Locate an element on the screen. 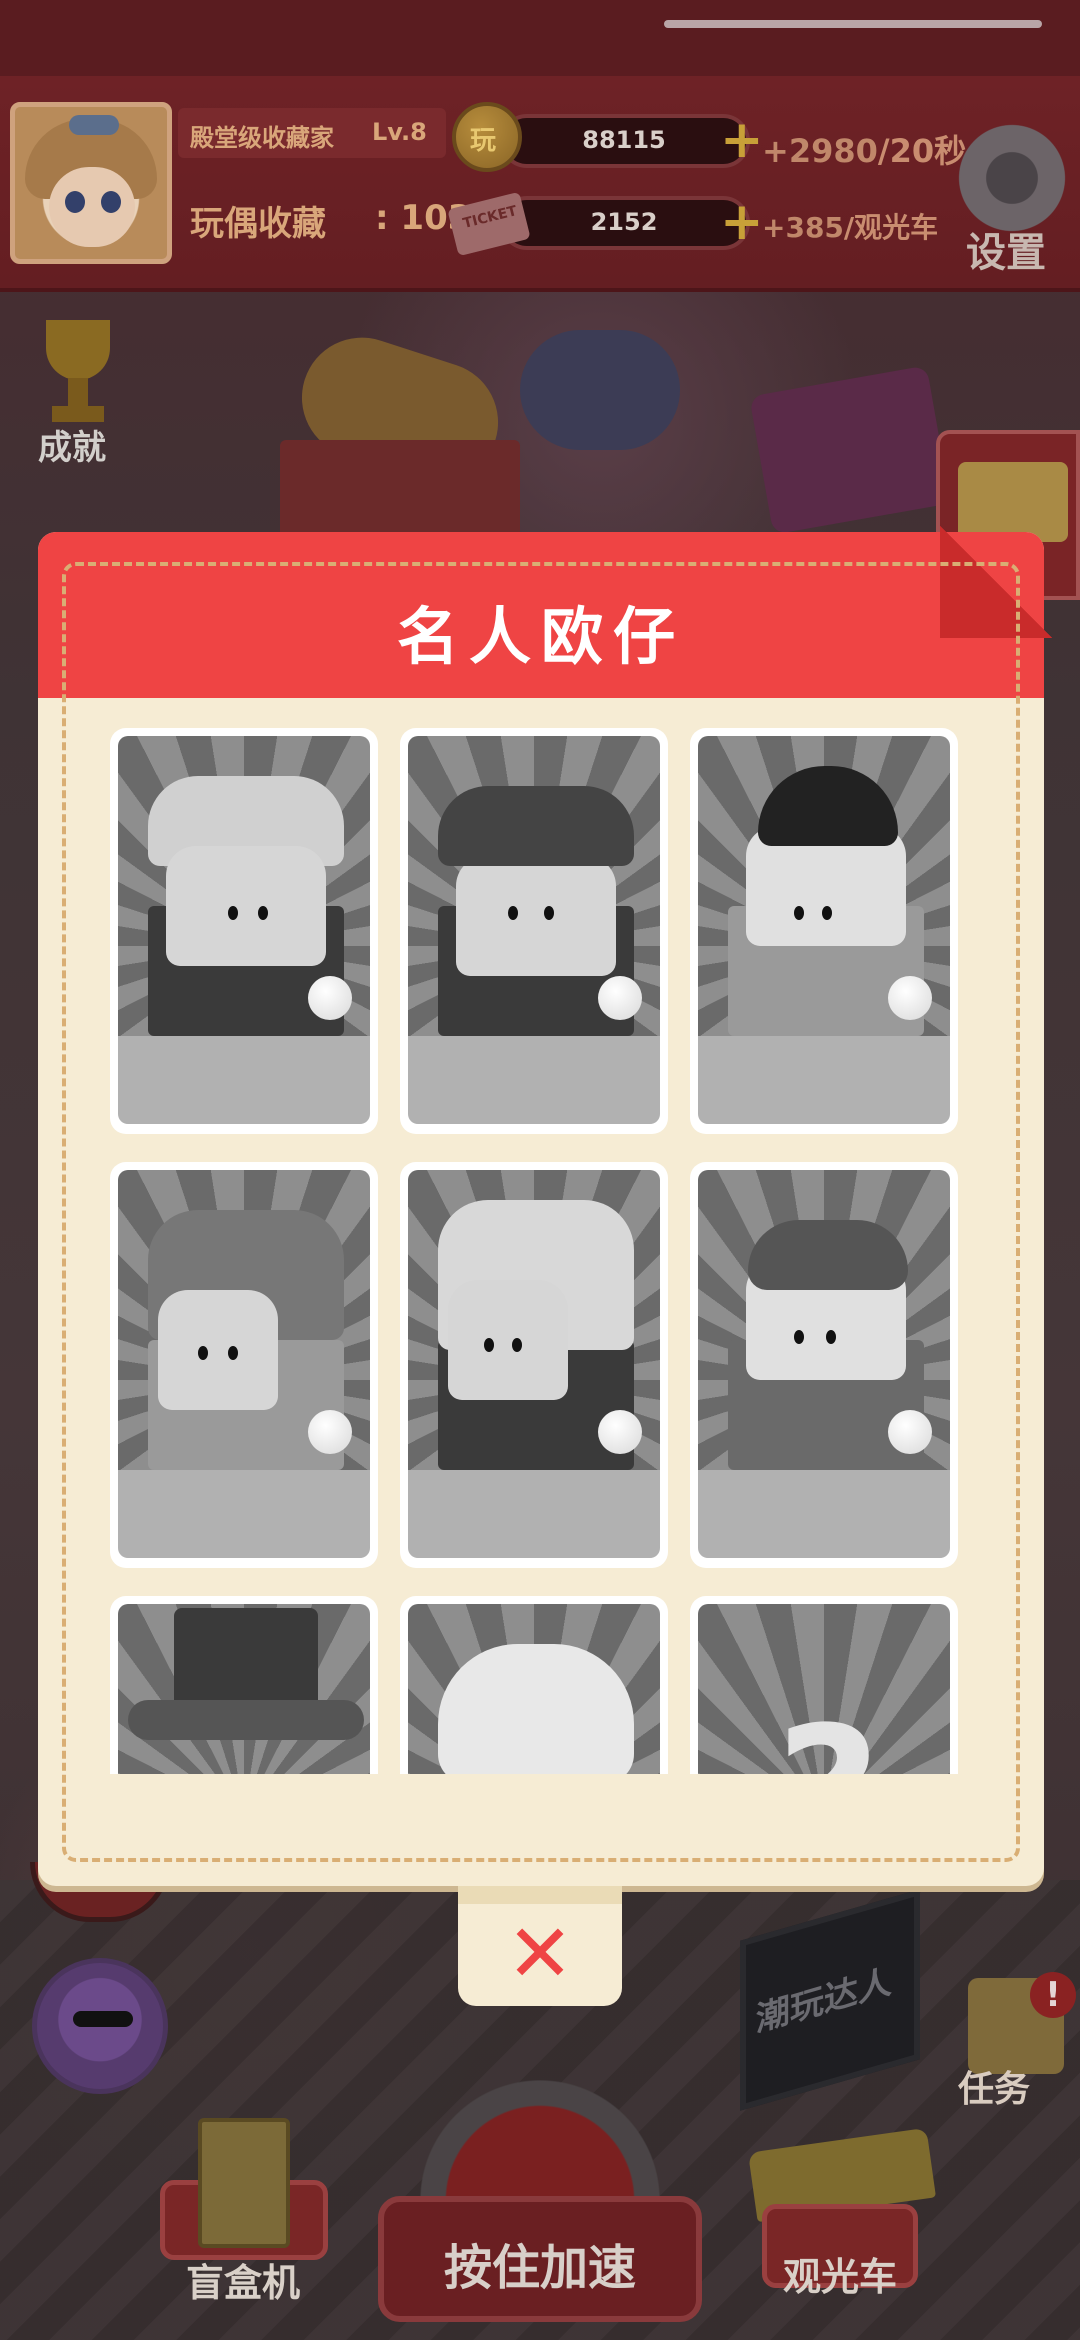  player-level: Lv.8 is located at coordinates (399, 132).